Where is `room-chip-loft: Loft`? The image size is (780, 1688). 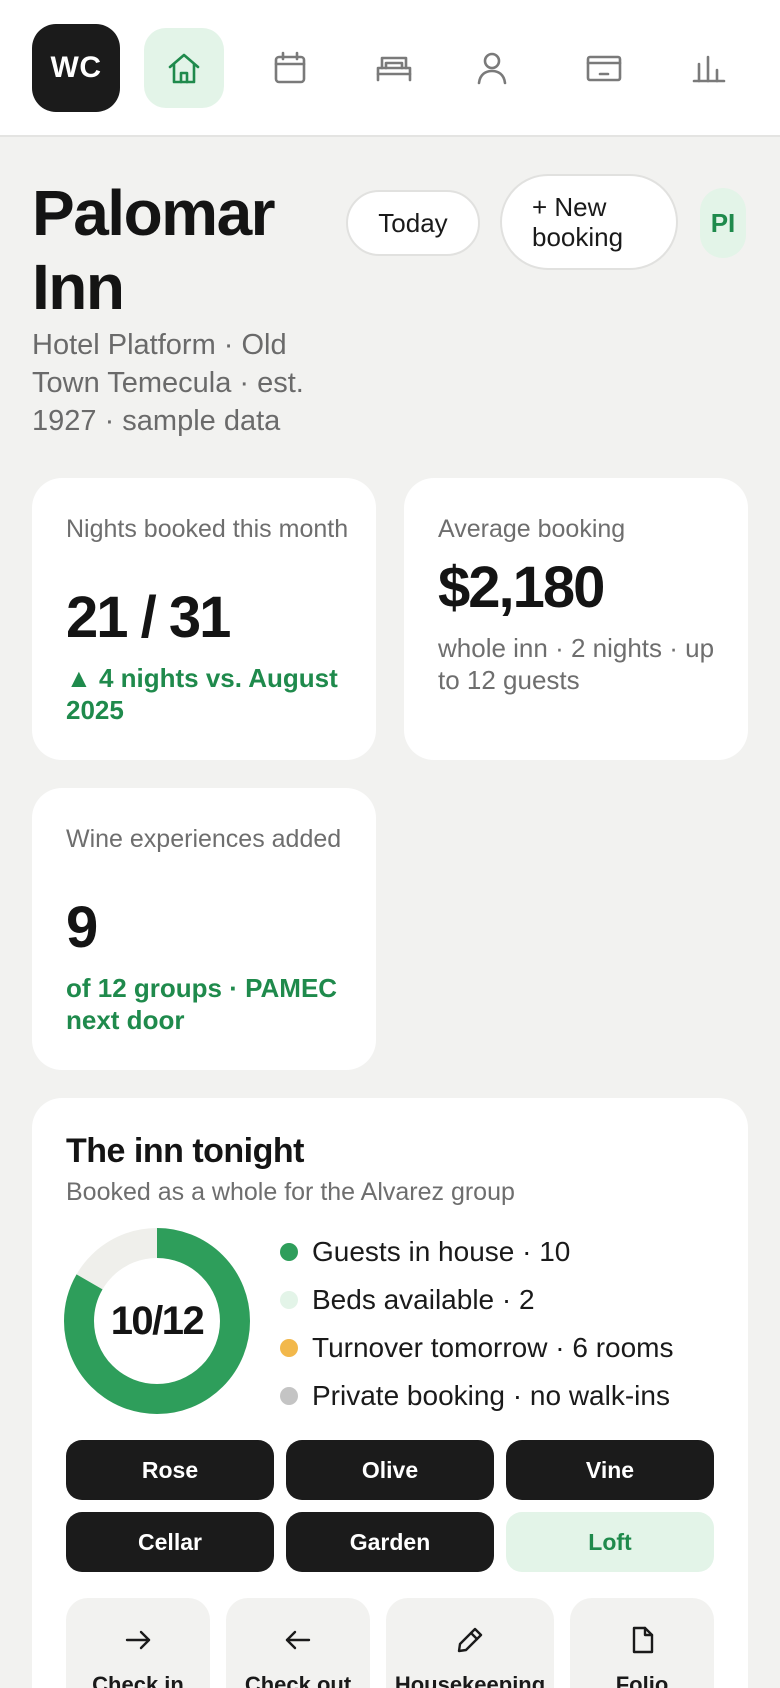
room-chip-loft: Loft is located at coordinates (610, 1542).